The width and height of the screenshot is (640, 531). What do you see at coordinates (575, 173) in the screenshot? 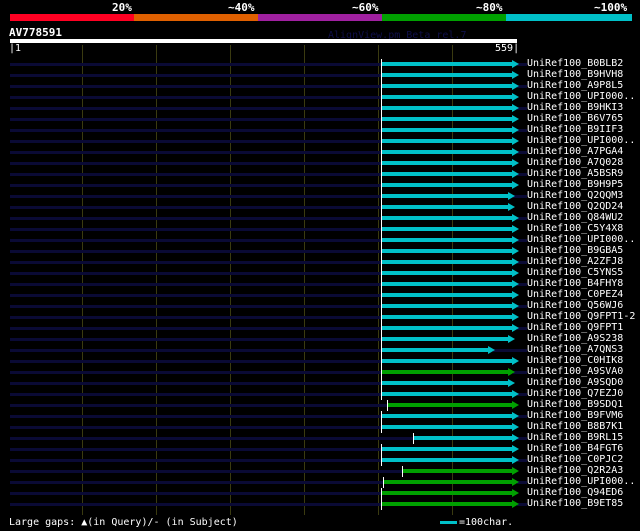
I see `hit-label: UniRef100_A5BSR9` at bounding box center [575, 173].